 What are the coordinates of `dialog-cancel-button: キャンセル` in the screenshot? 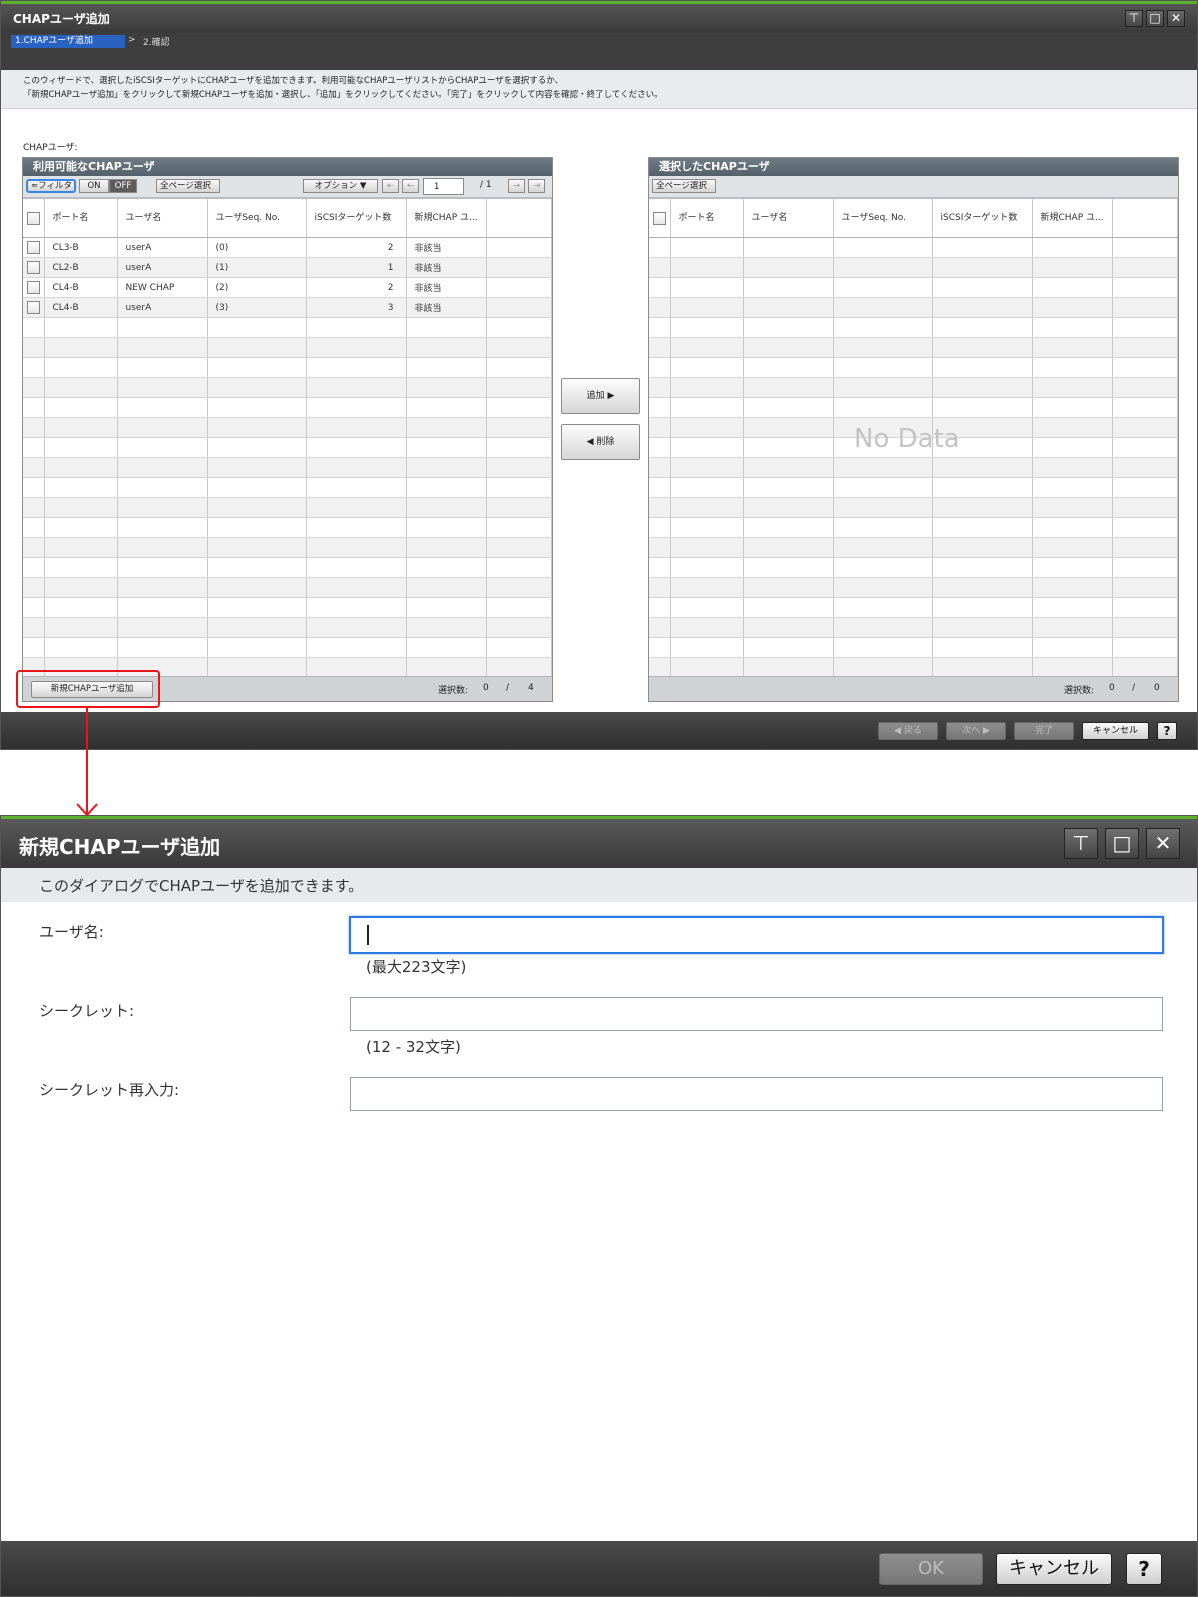 It's located at (1054, 1569).